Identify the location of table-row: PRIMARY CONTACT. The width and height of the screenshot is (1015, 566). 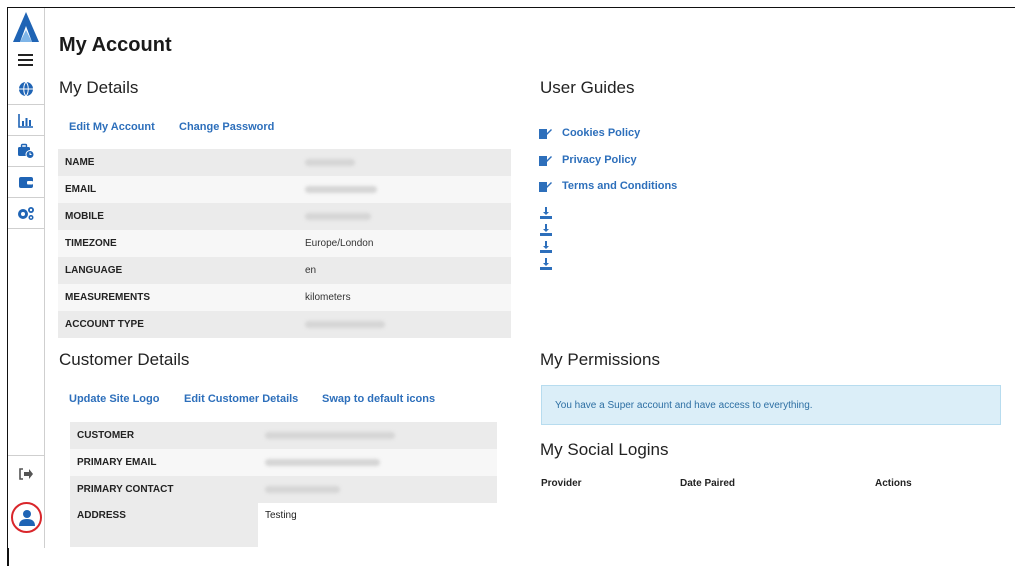
(283, 489).